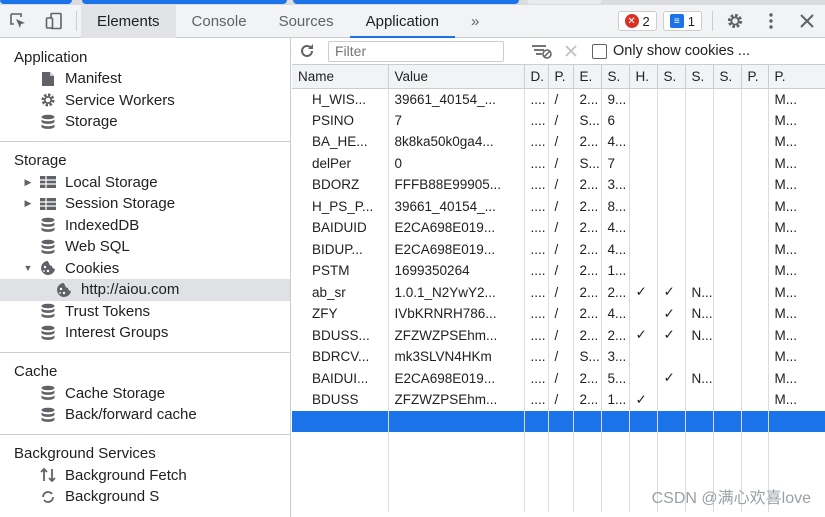  I want to click on sidebar-item-local-storage: ▶ Local Storage, so click(145, 183).